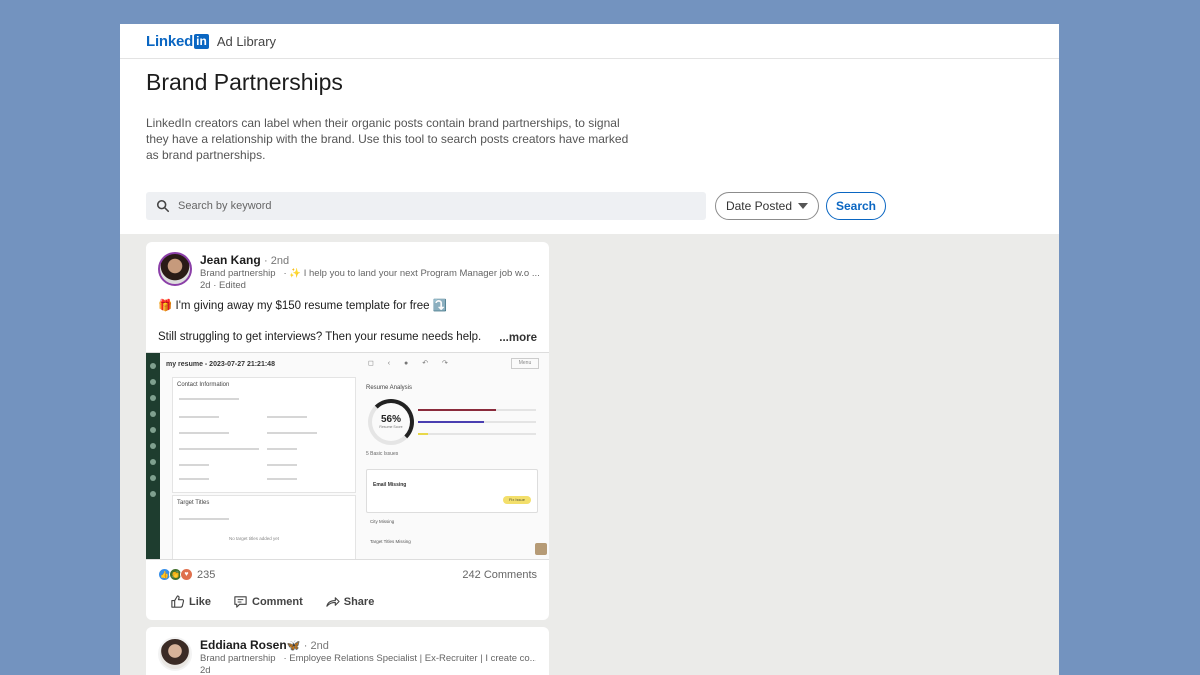 Image resolution: width=1200 pixels, height=675 pixels. Describe the element at coordinates (452, 491) in the screenshot. I see `image-issue-card: Email Missing Fix Issue` at that location.